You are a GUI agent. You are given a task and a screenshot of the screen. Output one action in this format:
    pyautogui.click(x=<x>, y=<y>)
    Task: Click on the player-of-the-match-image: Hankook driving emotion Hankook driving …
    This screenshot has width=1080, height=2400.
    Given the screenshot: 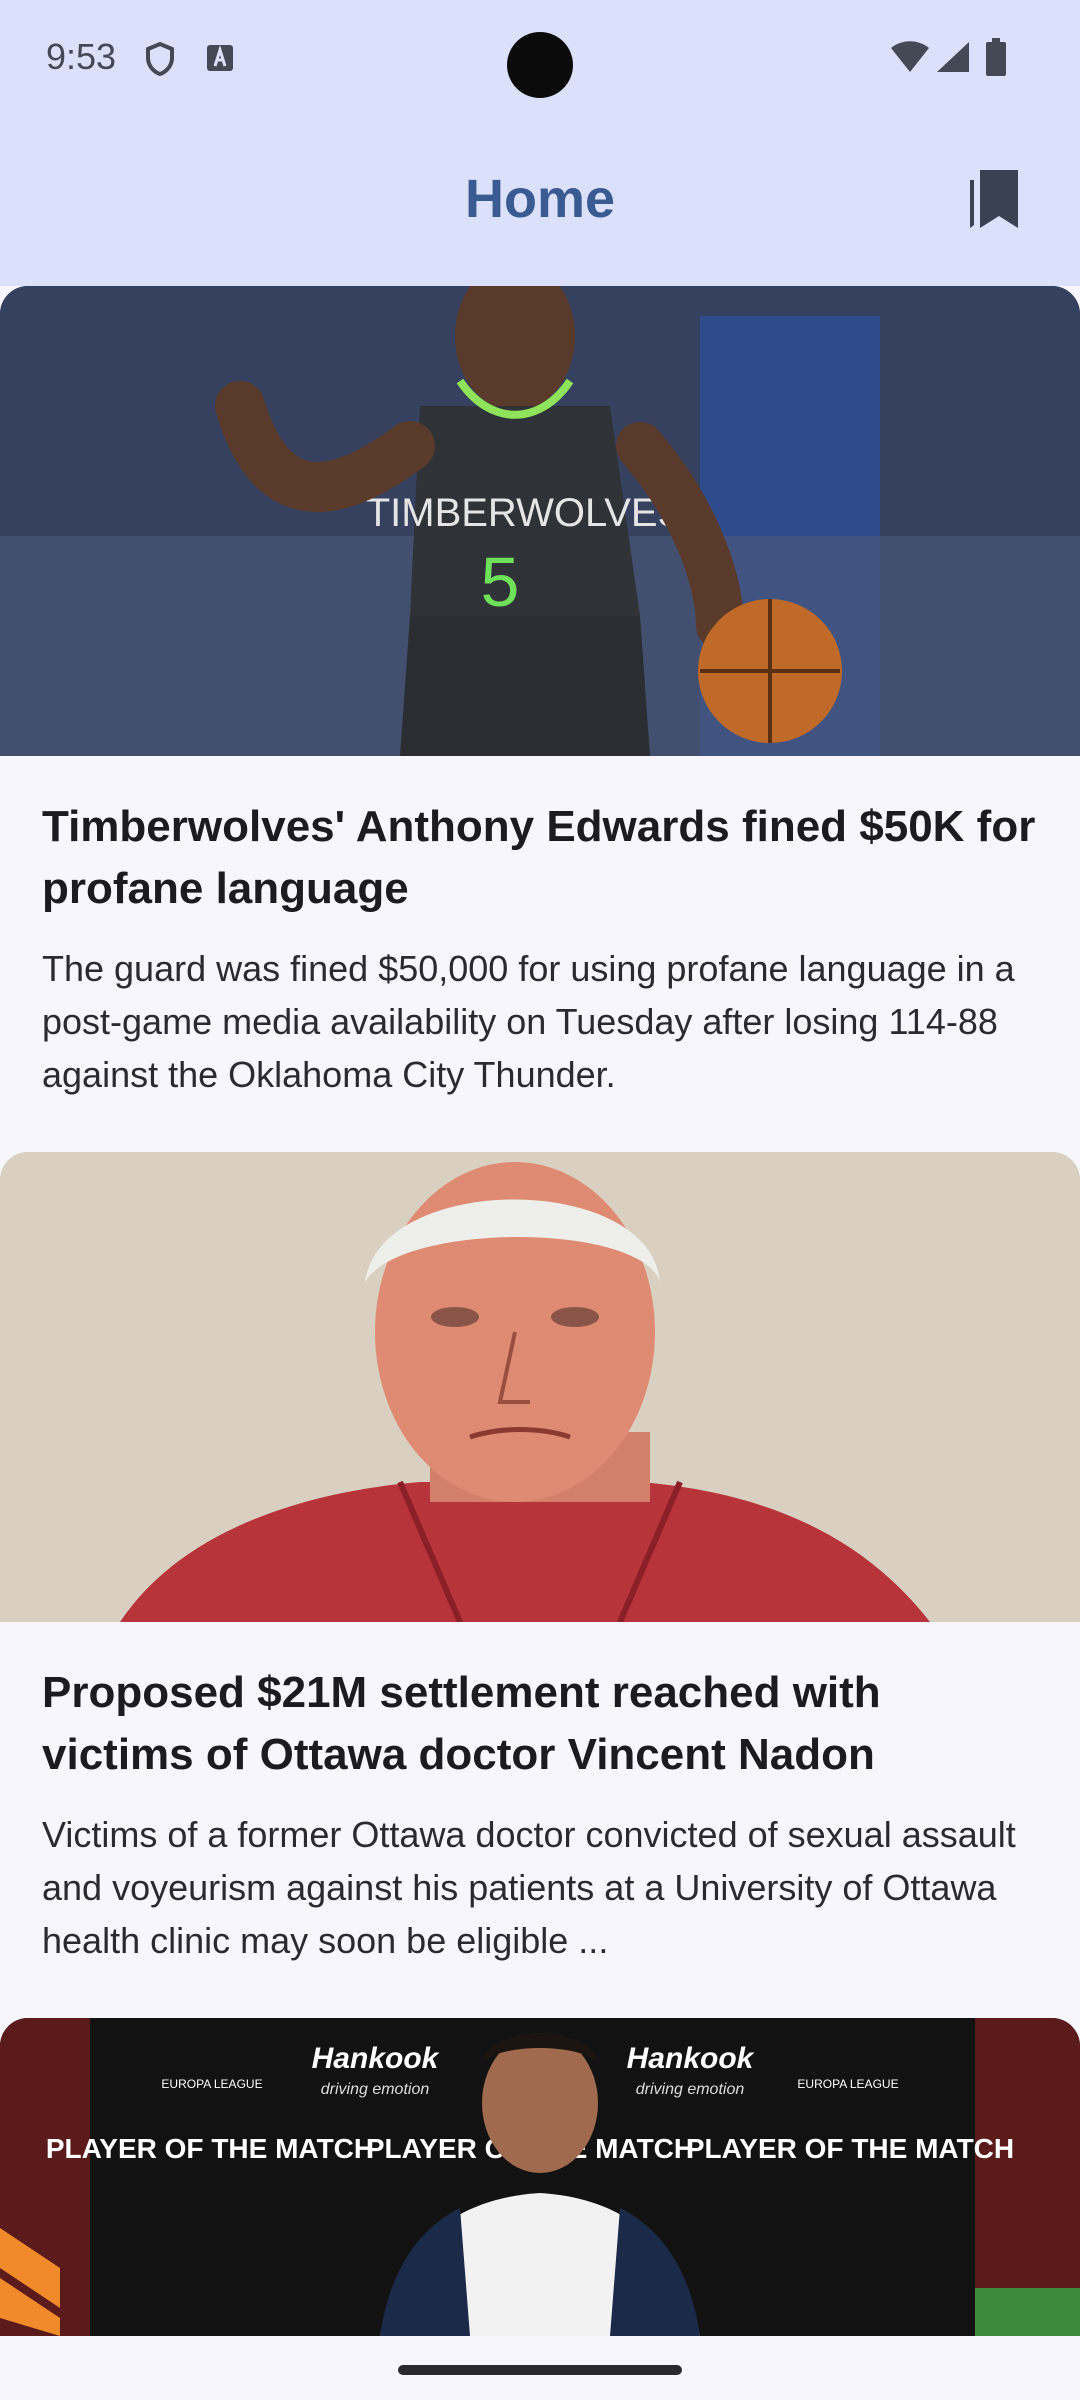 What is the action you would take?
    pyautogui.click(x=540, y=2177)
    